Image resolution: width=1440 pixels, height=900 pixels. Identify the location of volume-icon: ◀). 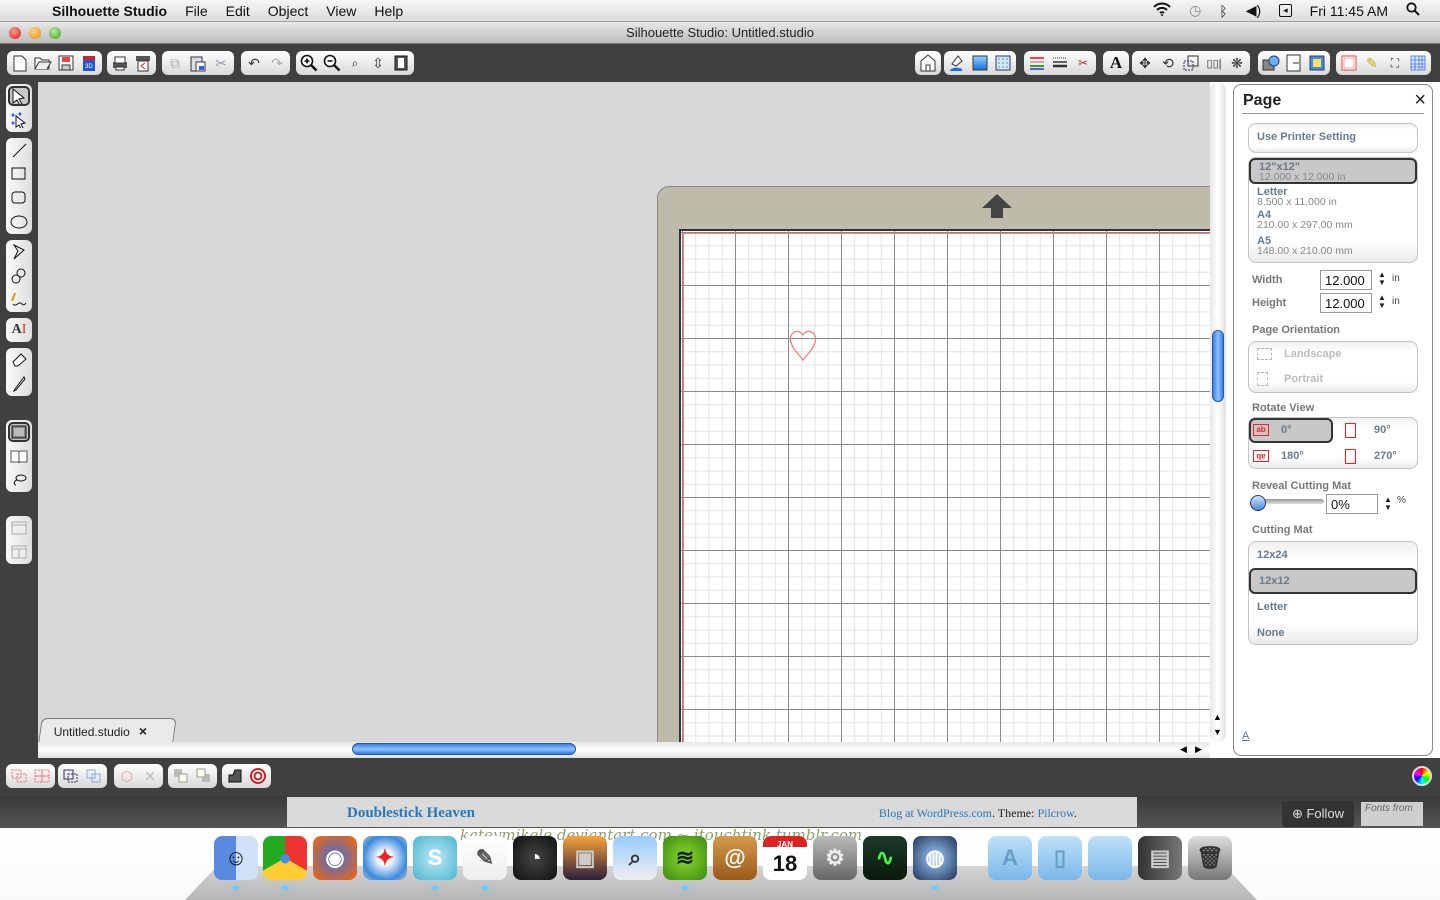
(1253, 10).